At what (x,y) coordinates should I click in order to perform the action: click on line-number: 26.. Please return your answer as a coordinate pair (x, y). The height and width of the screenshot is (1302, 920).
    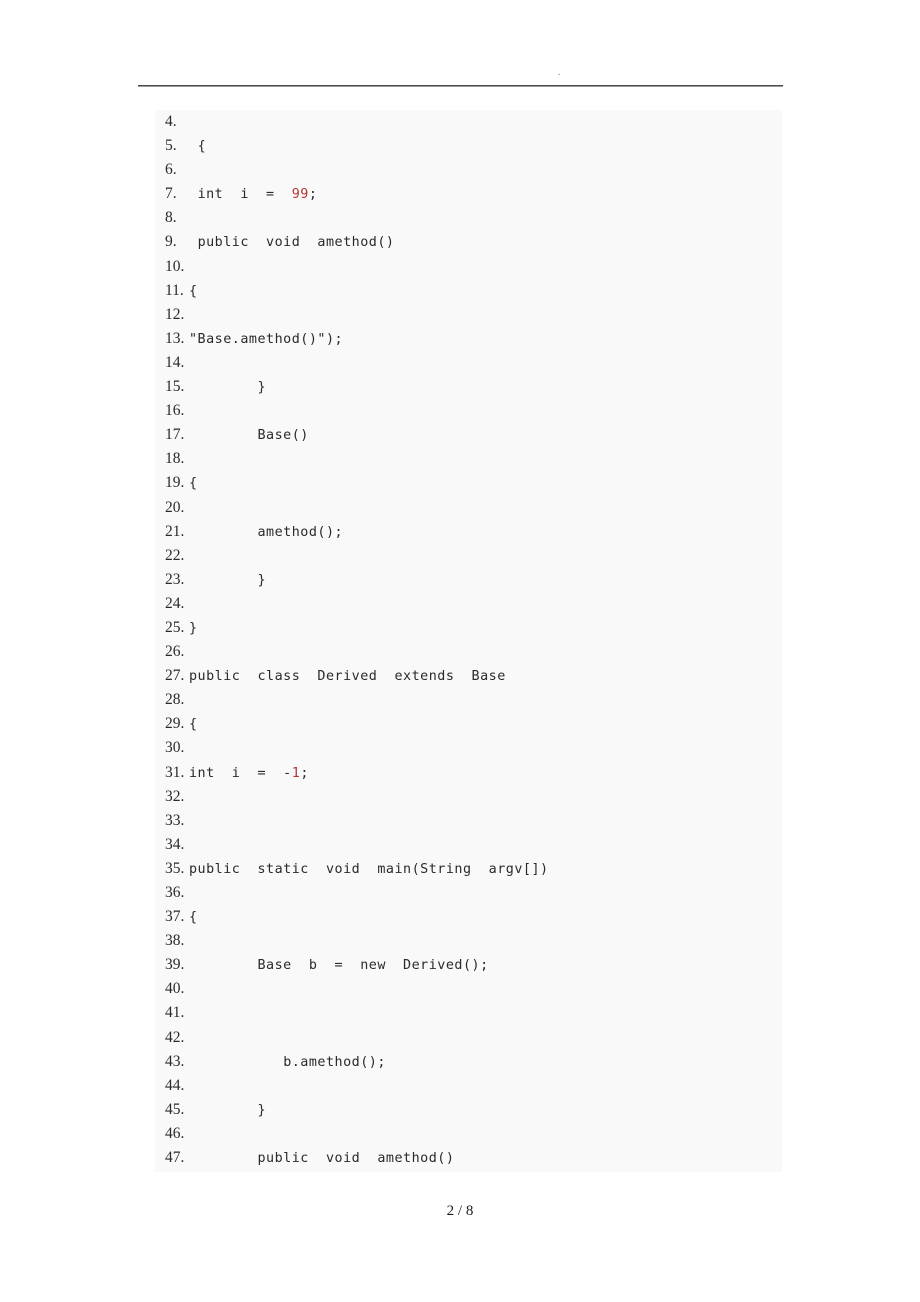
    Looking at the image, I should click on (175, 652).